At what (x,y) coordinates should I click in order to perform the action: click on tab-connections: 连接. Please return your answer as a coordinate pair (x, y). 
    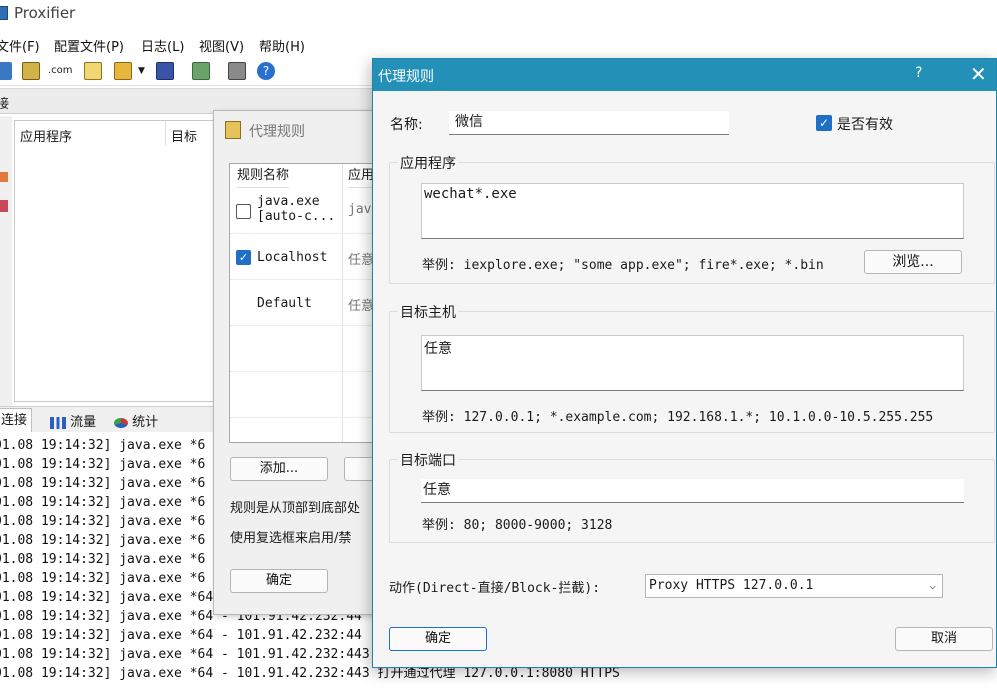
    Looking at the image, I should click on (16, 420).